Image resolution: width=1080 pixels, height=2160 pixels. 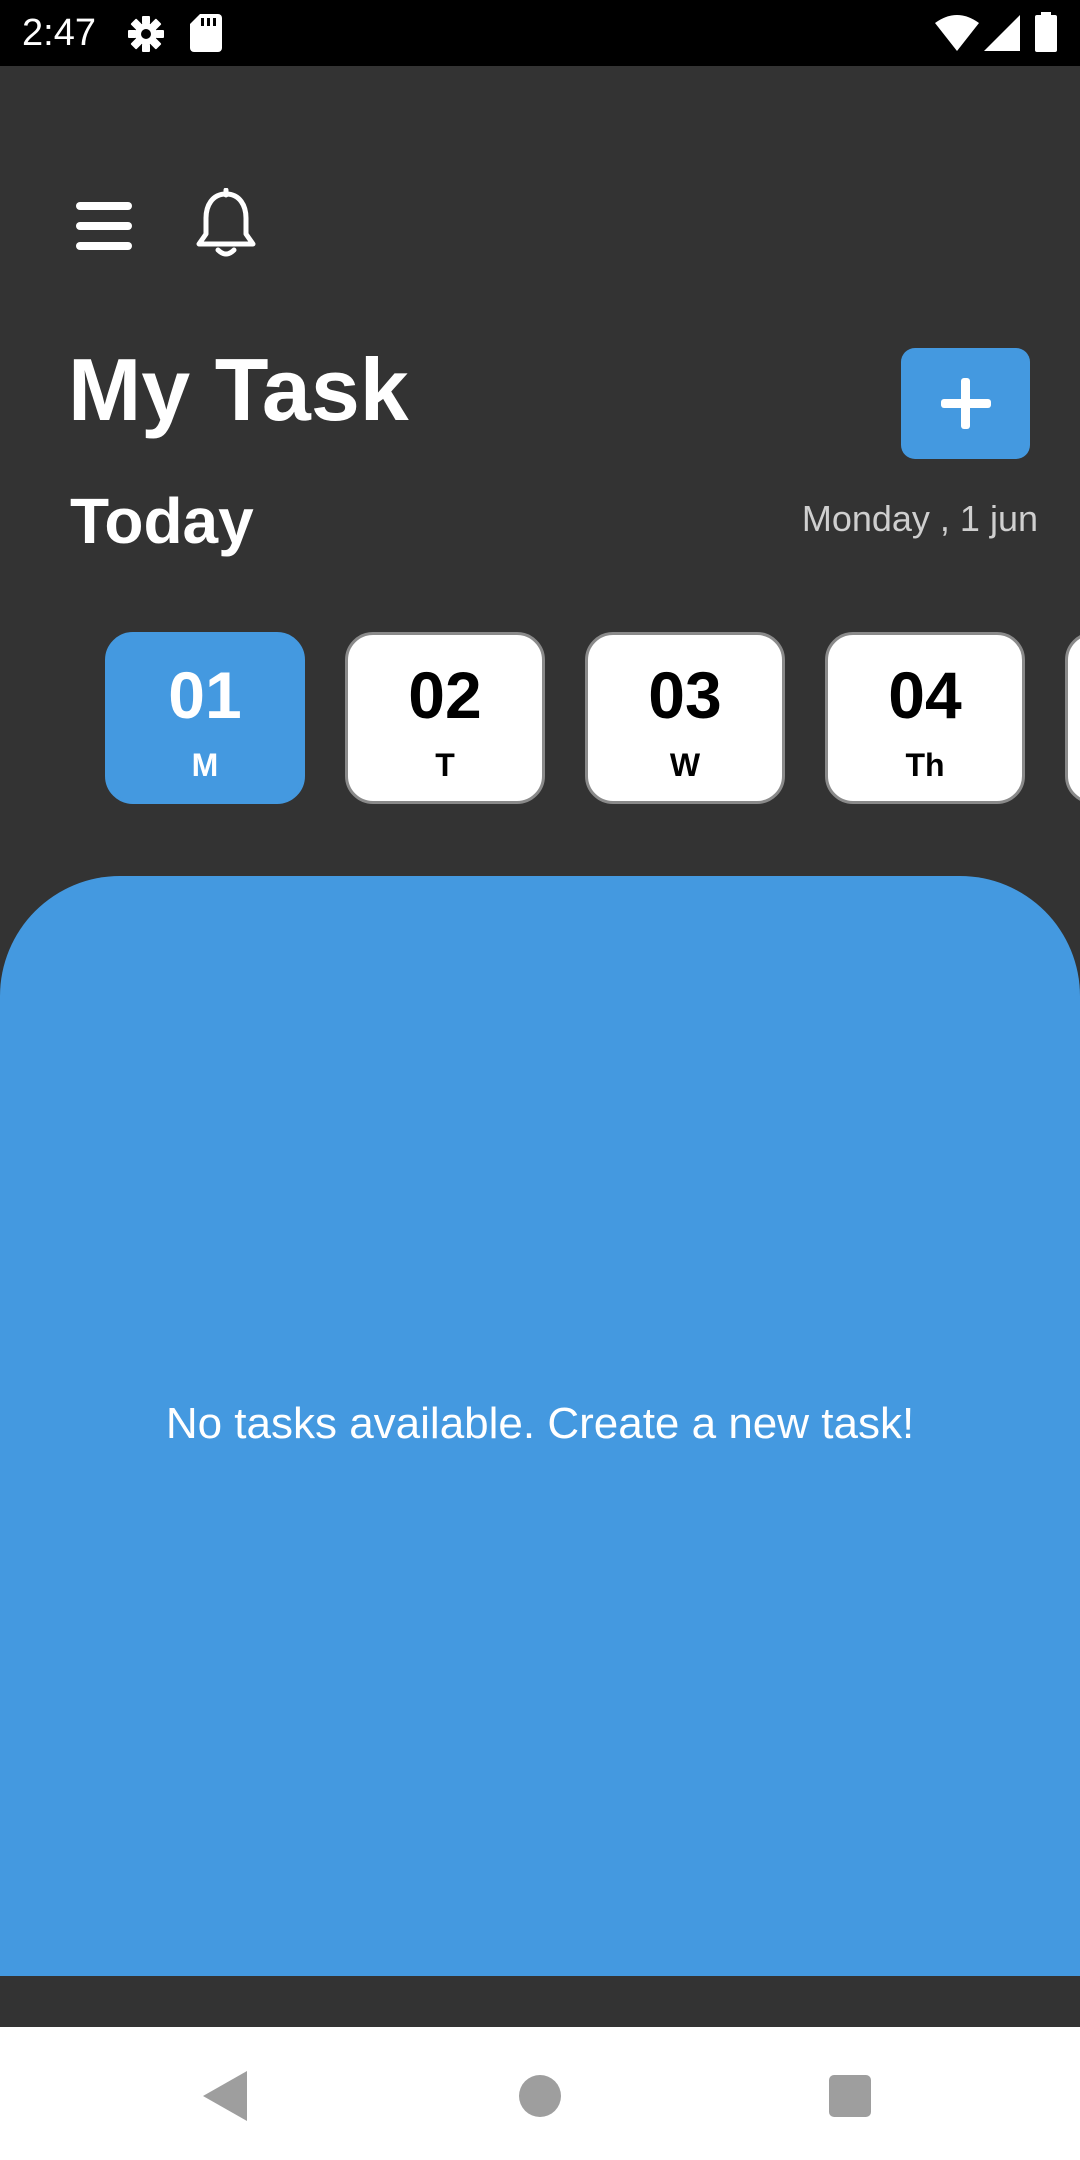 I want to click on recents-icon, so click(x=850, y=2096).